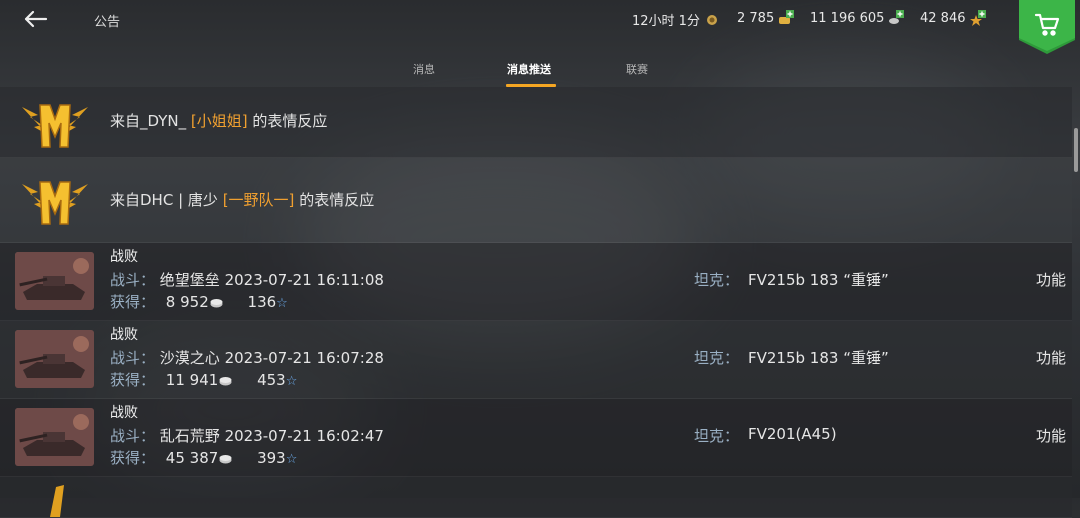 This screenshot has height=518, width=1080. I want to click on battle-earnings: 获得： 11 941 453☆, so click(204, 380).